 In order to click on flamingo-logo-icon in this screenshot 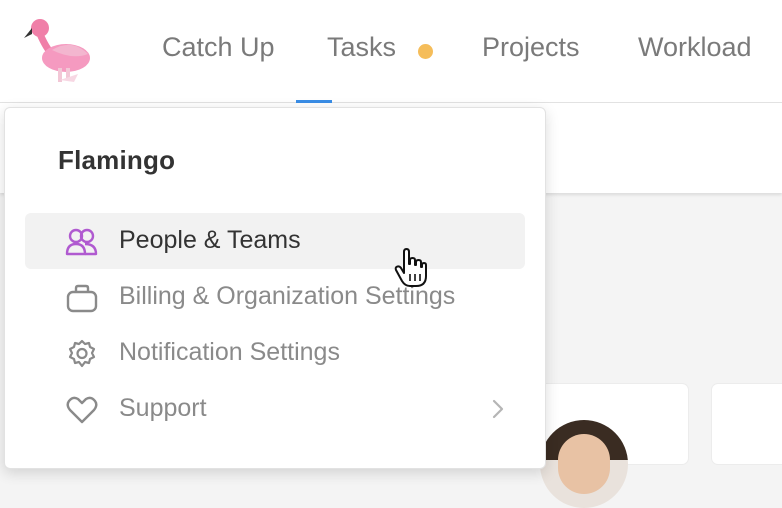, I will do `click(58, 49)`.